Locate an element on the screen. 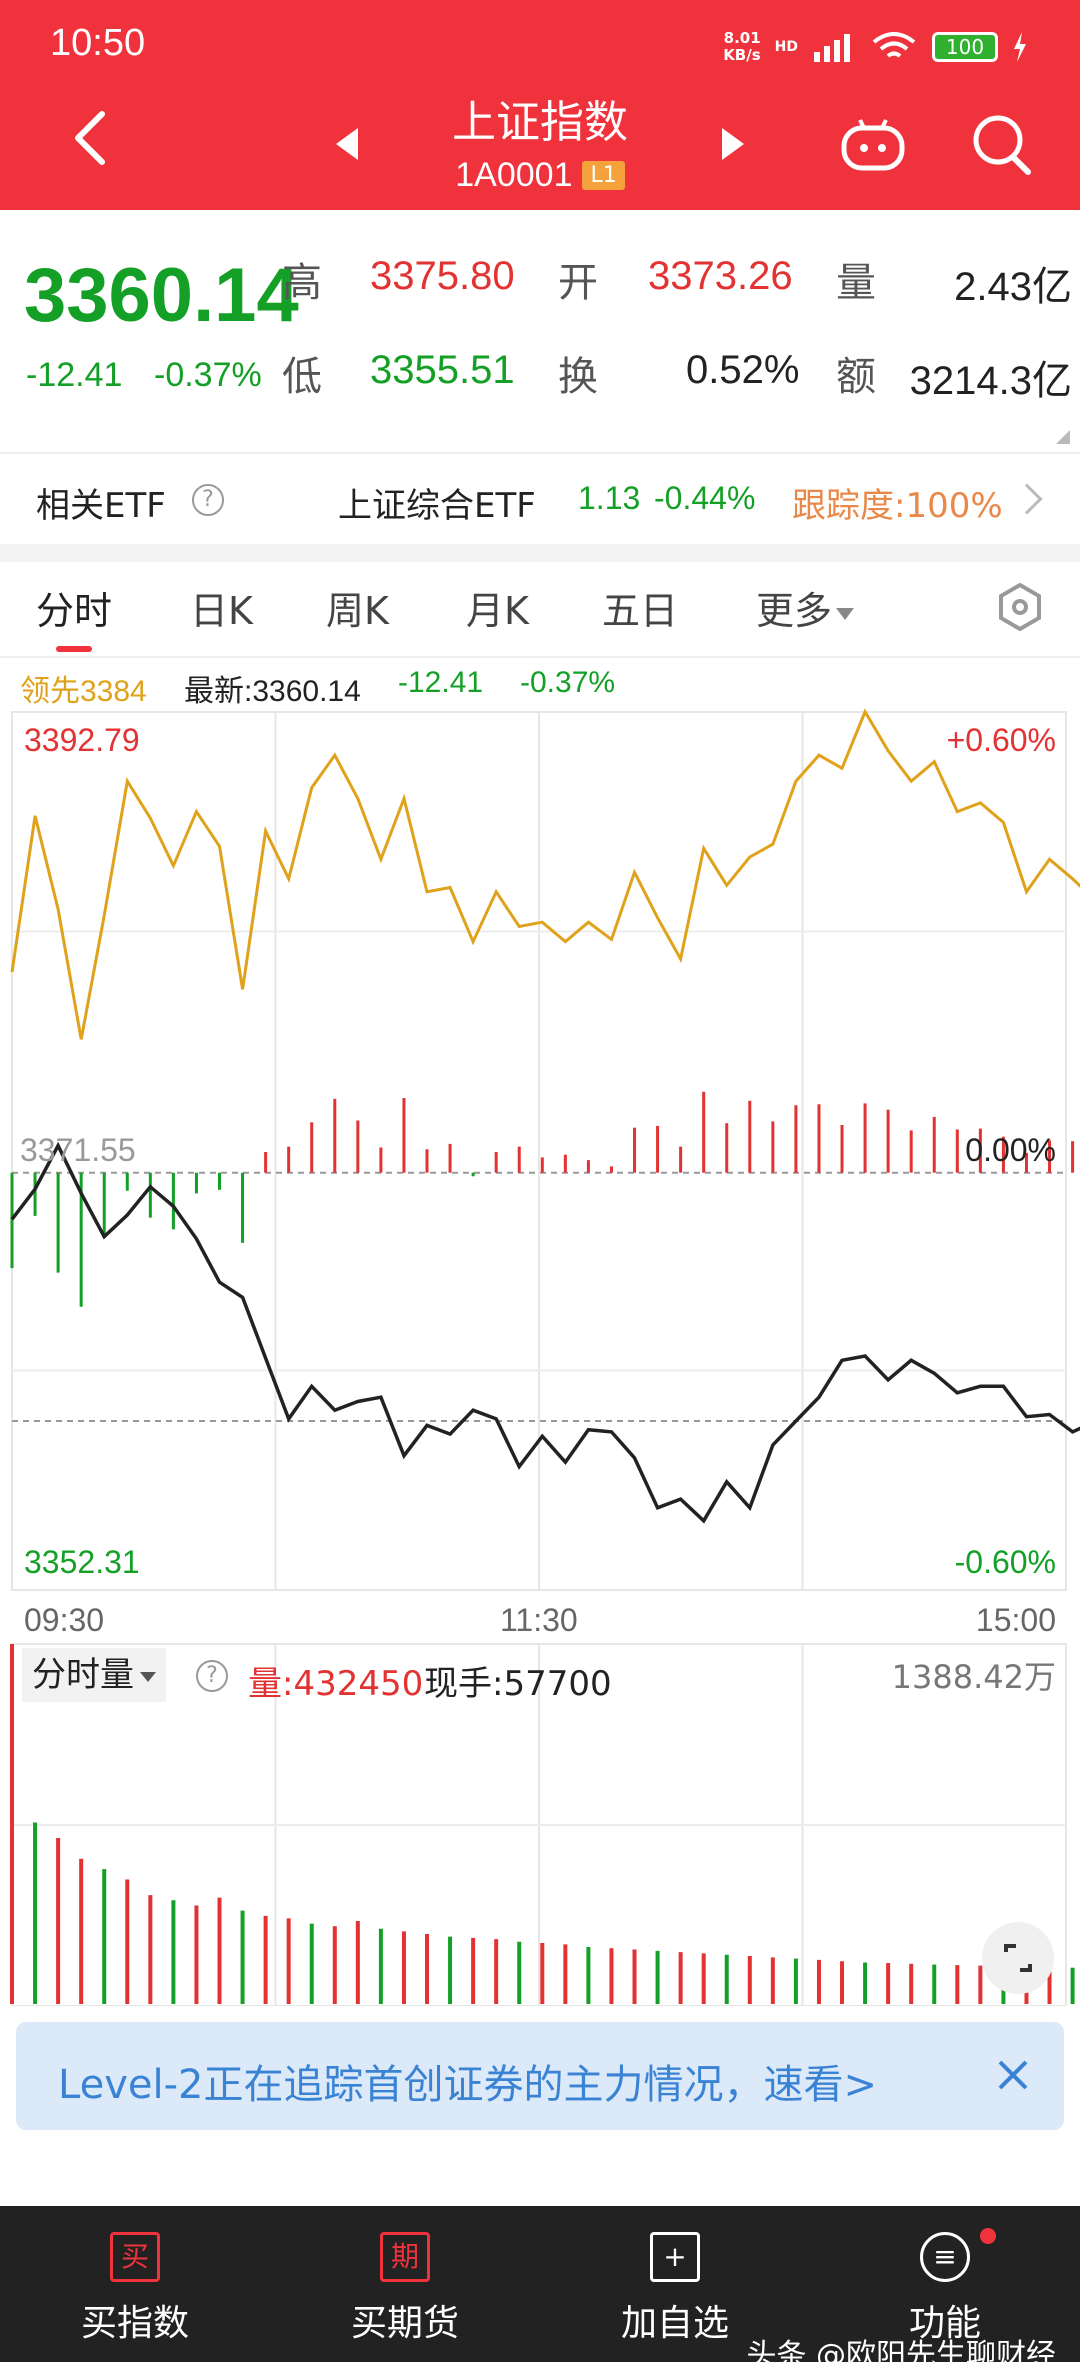  time-label-close: 15:00 is located at coordinates (1015, 1620).